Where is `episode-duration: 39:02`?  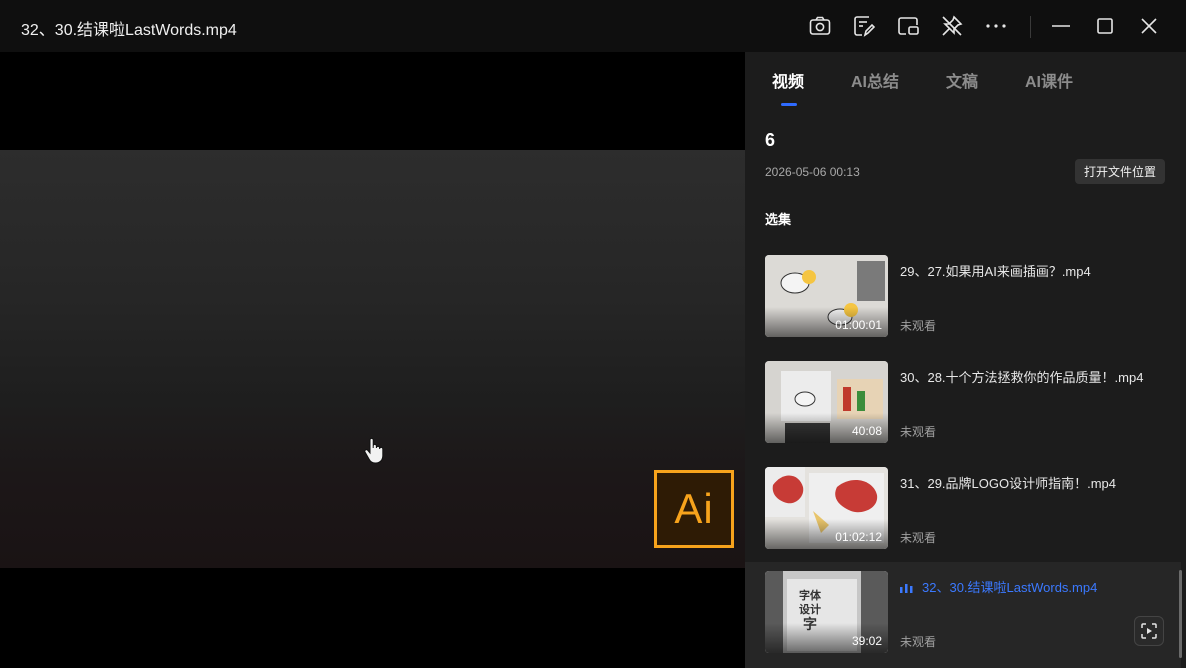 episode-duration: 39:02 is located at coordinates (866, 641).